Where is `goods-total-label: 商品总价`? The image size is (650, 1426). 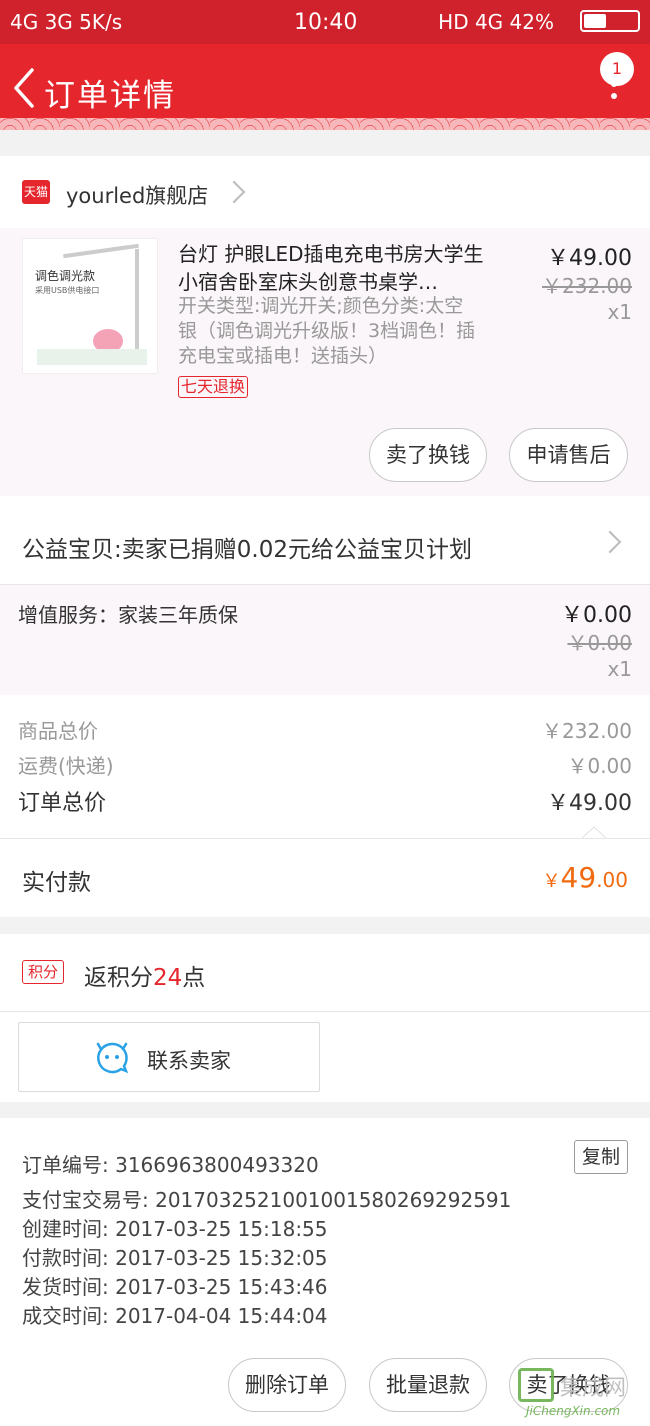 goods-total-label: 商品总价 is located at coordinates (58, 731).